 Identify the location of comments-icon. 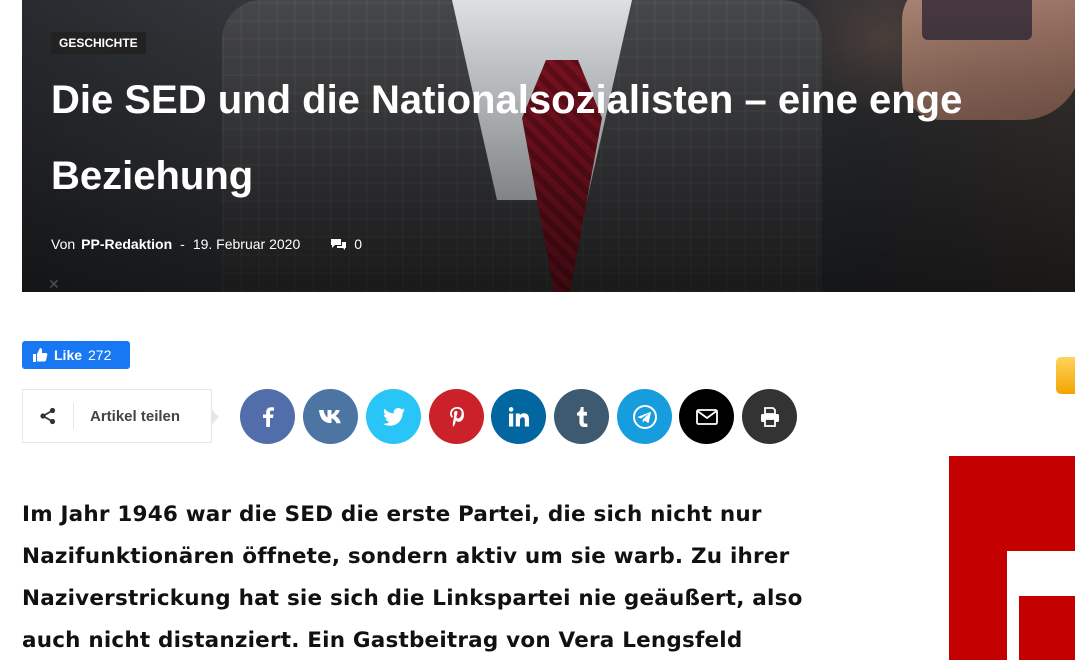
(339, 244).